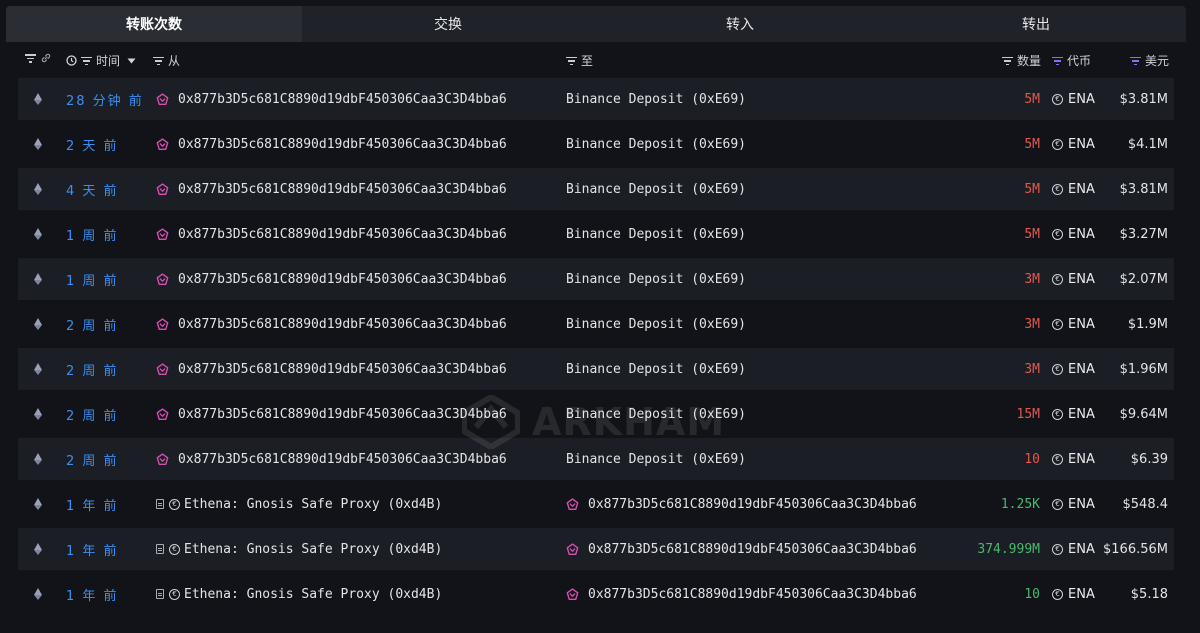 This screenshot has width=1200, height=633. I want to click on amount-value: 10, so click(1032, 594).